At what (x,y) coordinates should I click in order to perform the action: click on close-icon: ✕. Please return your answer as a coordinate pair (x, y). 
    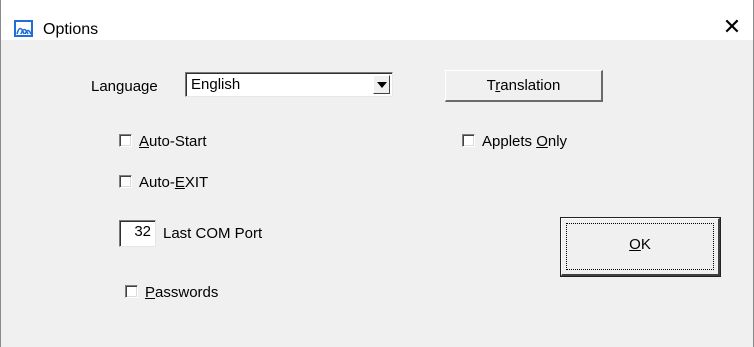
    Looking at the image, I should click on (732, 27).